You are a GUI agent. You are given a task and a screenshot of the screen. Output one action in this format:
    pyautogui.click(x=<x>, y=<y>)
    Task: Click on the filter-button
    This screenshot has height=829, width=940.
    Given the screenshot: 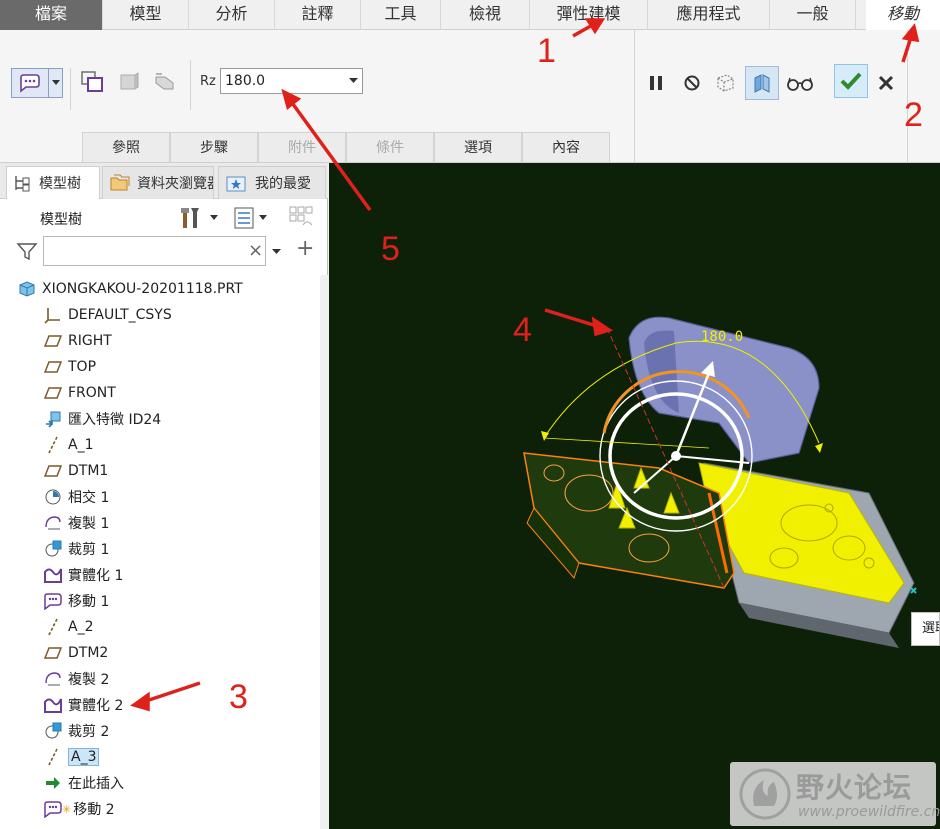 What is the action you would take?
    pyautogui.click(x=28, y=252)
    